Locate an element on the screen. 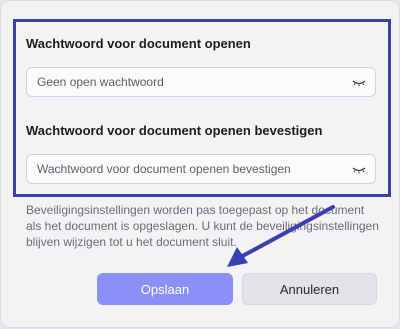  cancel-button: Annuleren is located at coordinates (309, 289).